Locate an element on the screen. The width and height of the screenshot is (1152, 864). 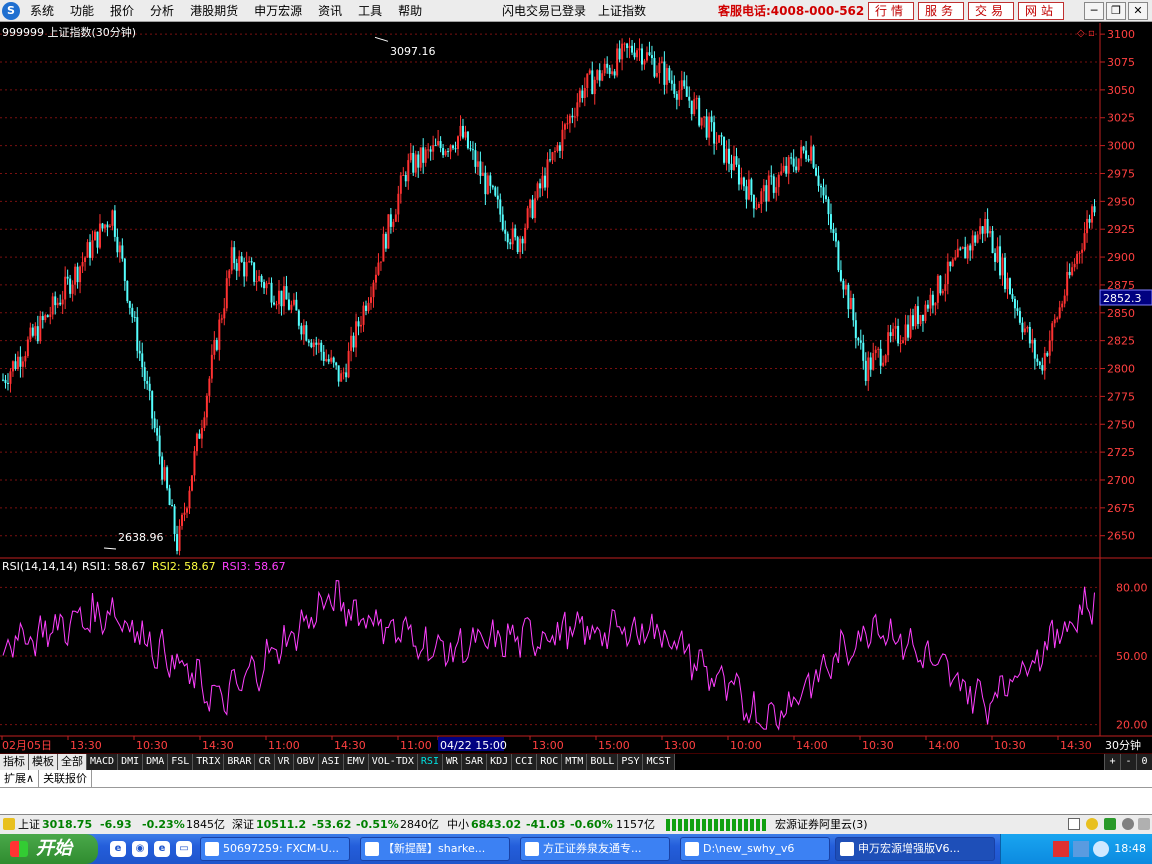
tab-macd: MACD is located at coordinates (103, 762).